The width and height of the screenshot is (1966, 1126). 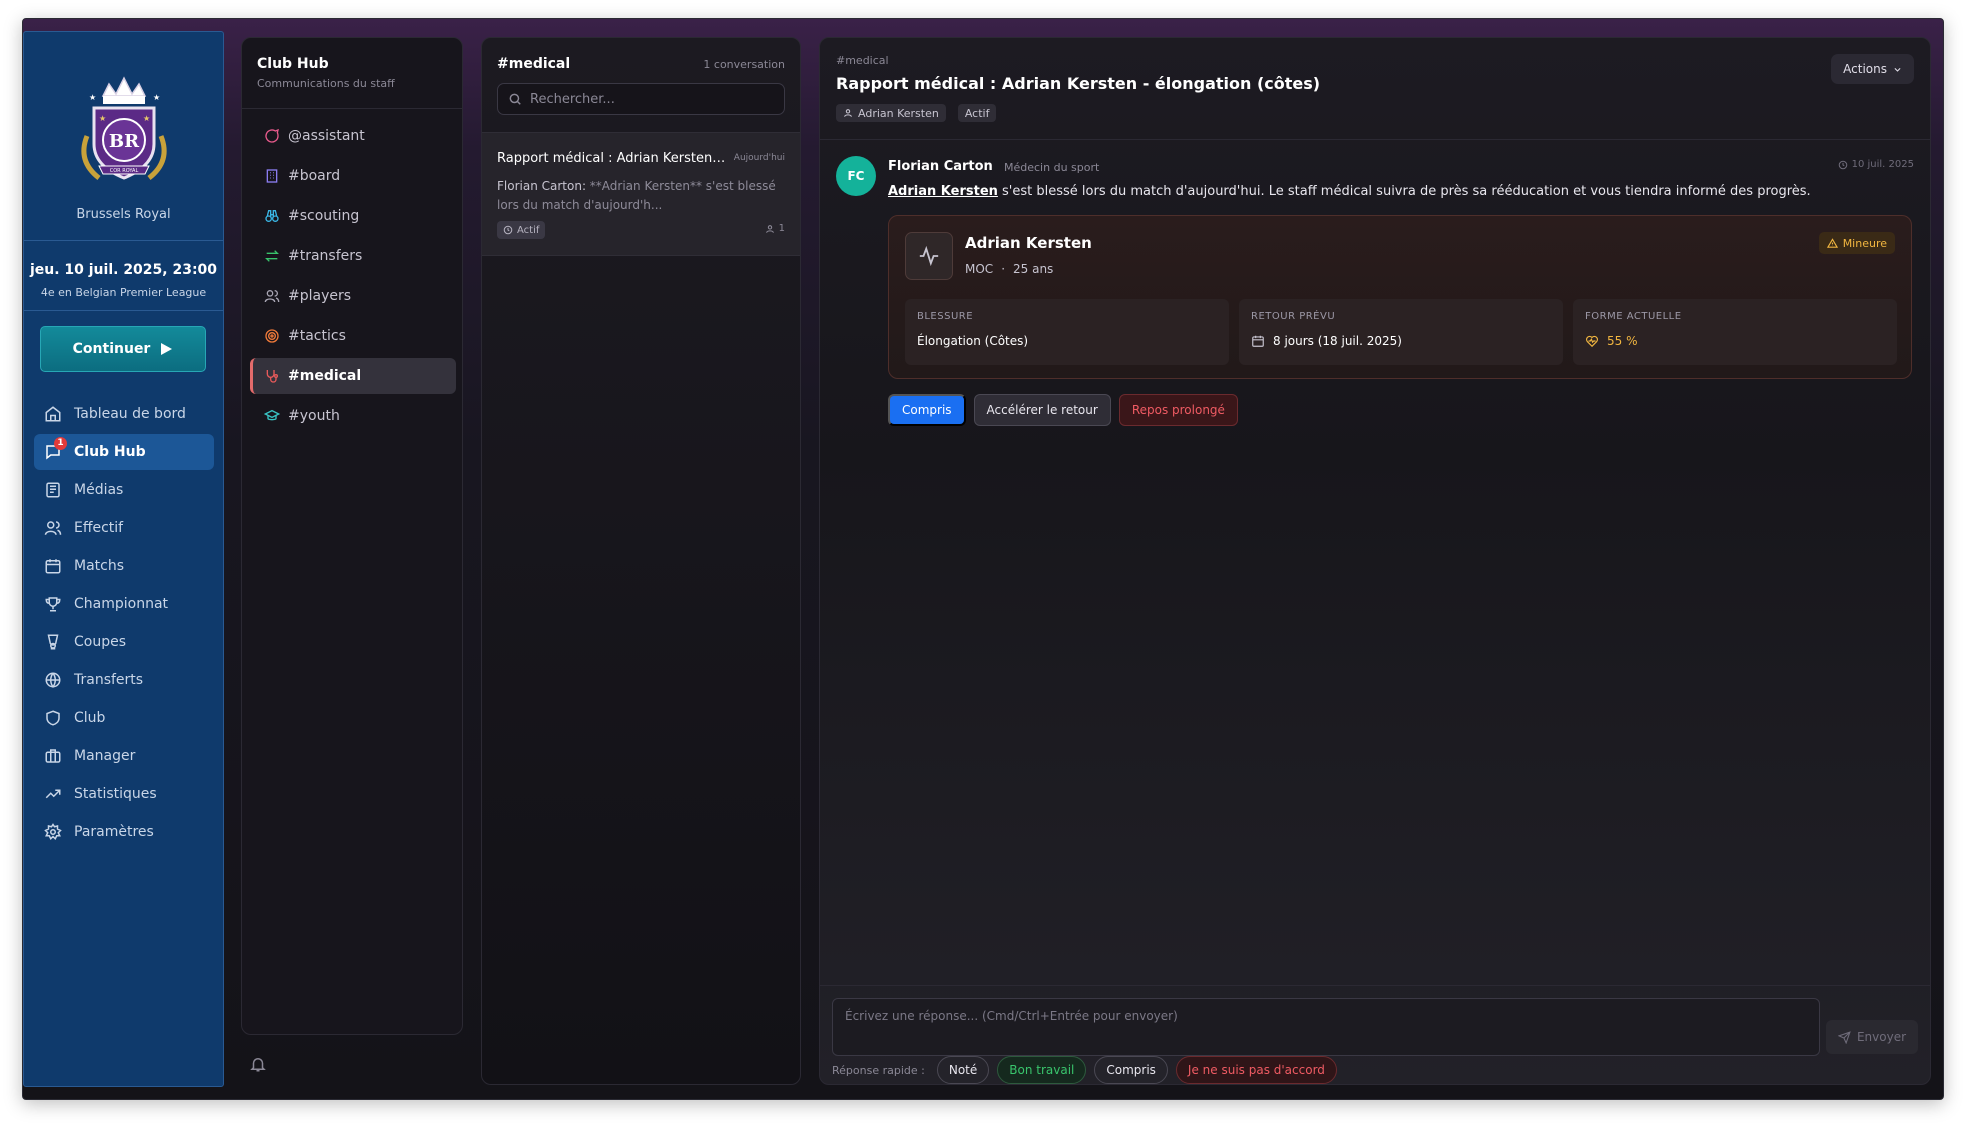 I want to click on player-tag: Adrian Kersten, so click(x=891, y=113).